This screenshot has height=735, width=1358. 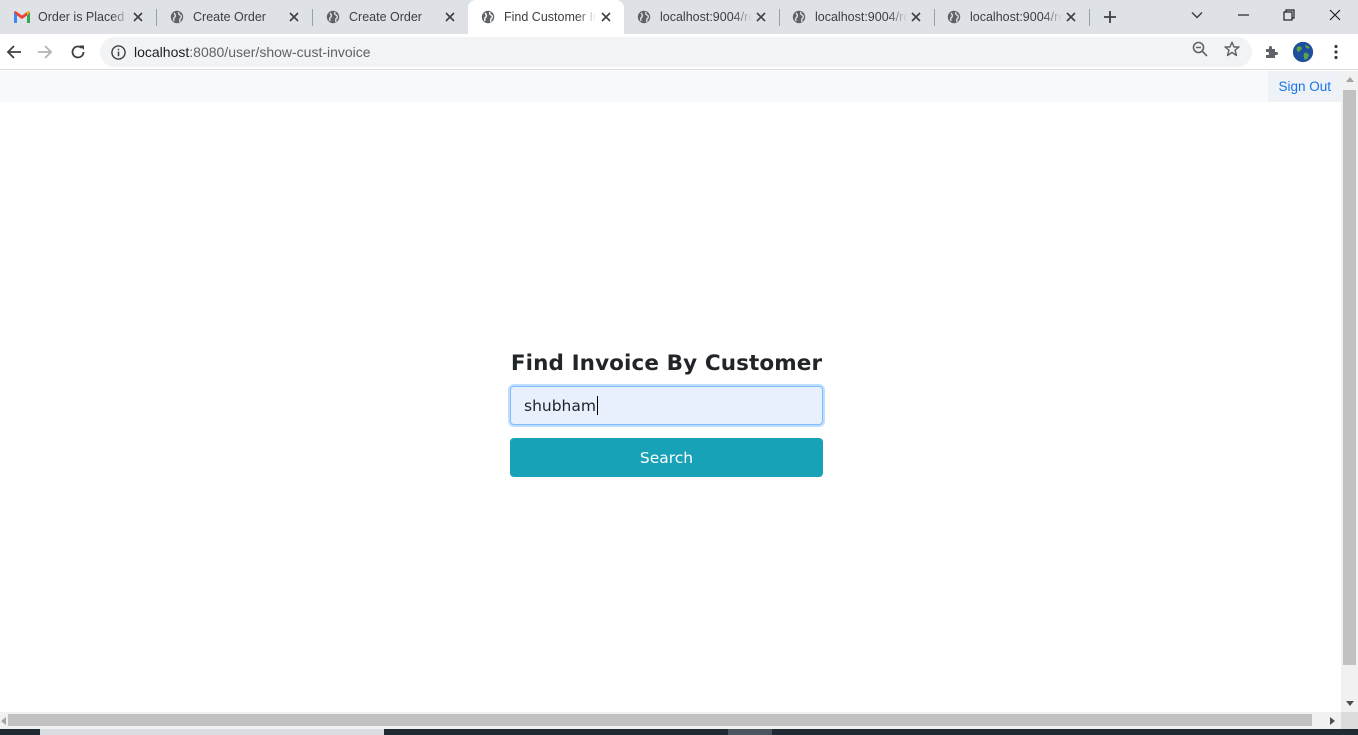 I want to click on zoom-out-icon, so click(x=1200, y=49).